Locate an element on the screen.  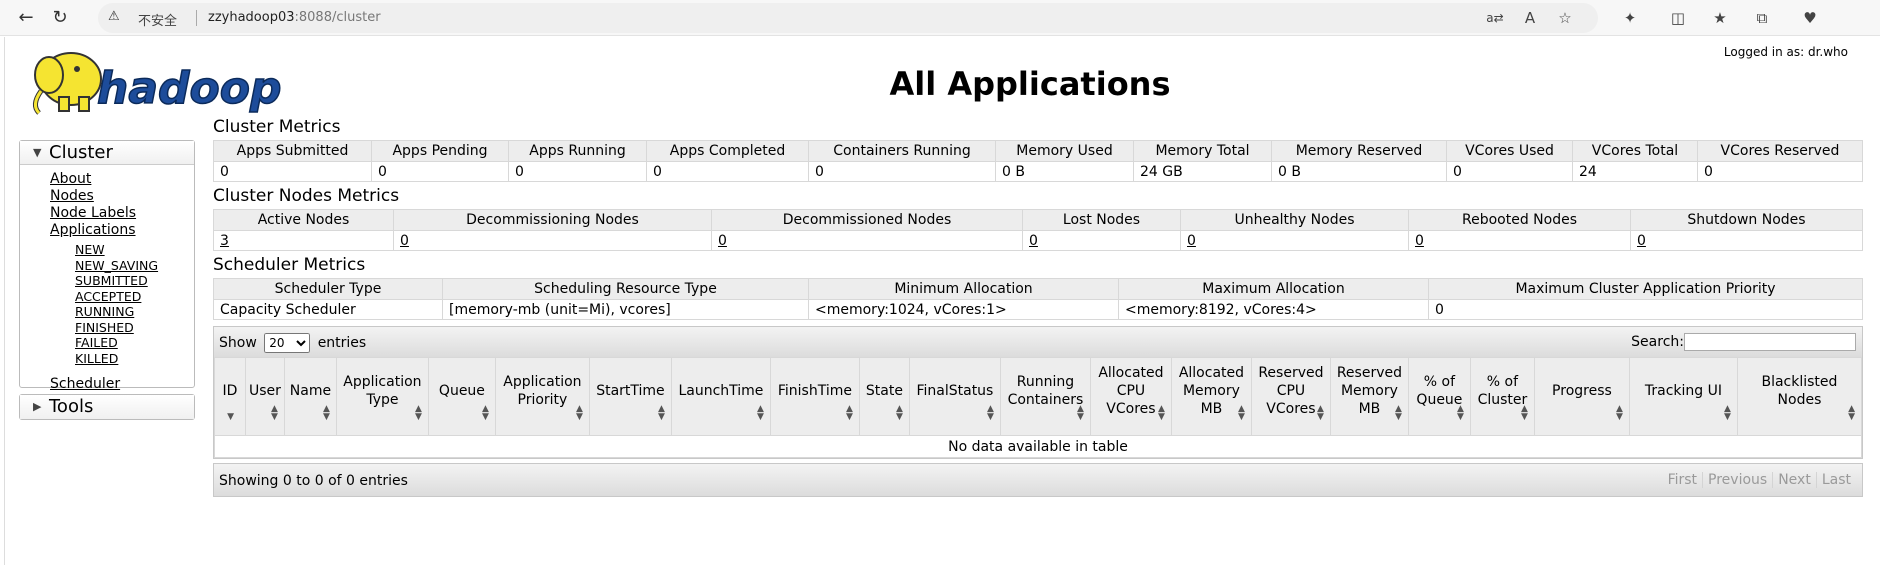
extensions-icon: ✦ is located at coordinates (1630, 18).